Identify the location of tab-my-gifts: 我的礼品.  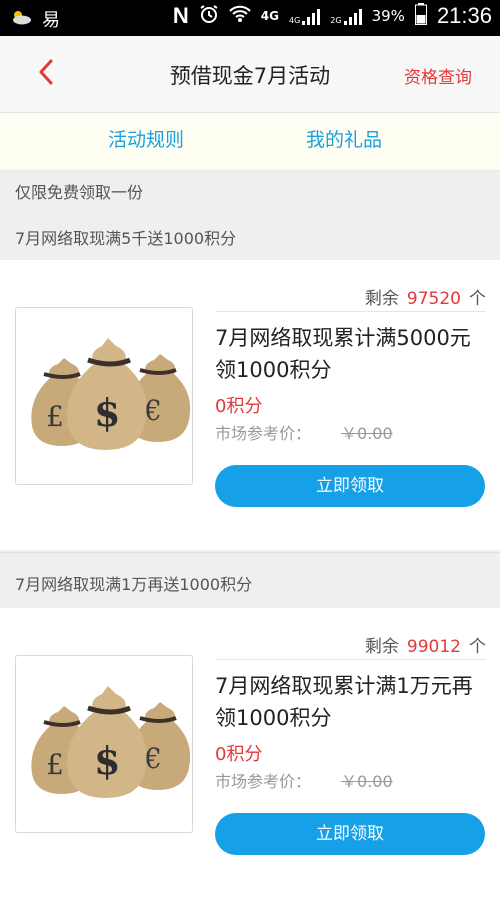
(344, 138).